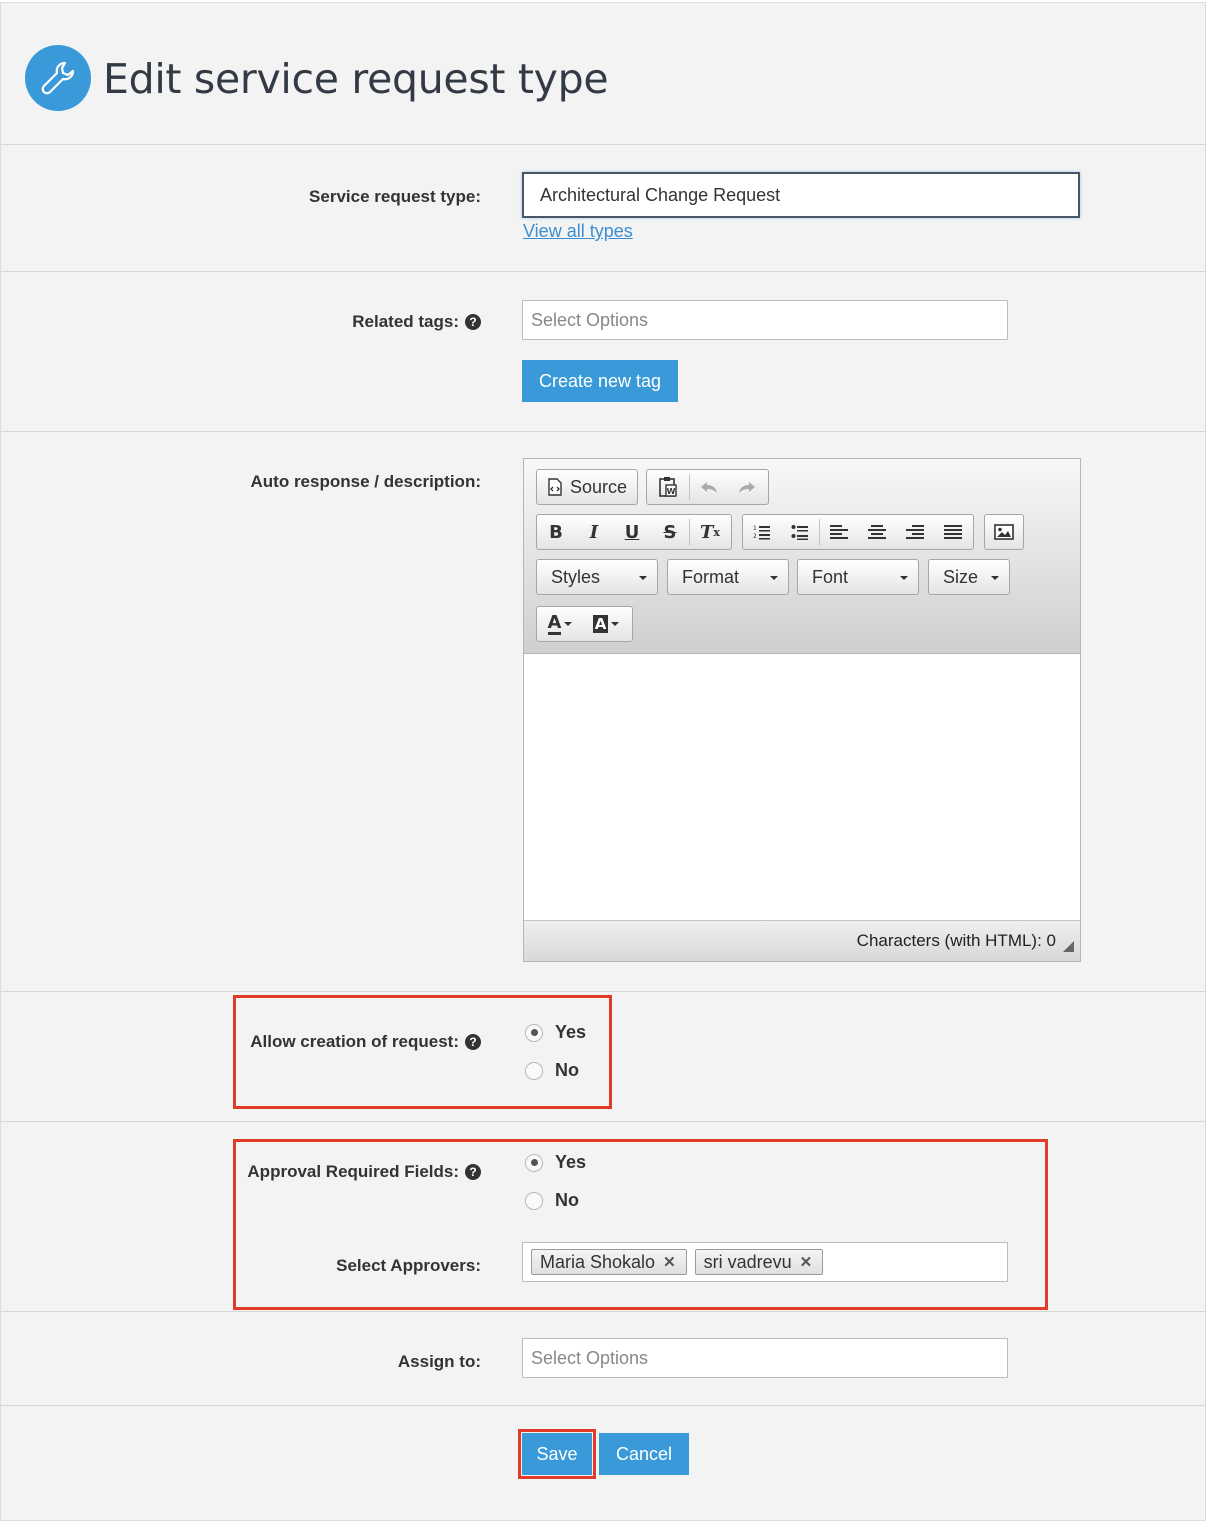 The width and height of the screenshot is (1208, 1522). I want to click on align-justify-icon, so click(953, 532).